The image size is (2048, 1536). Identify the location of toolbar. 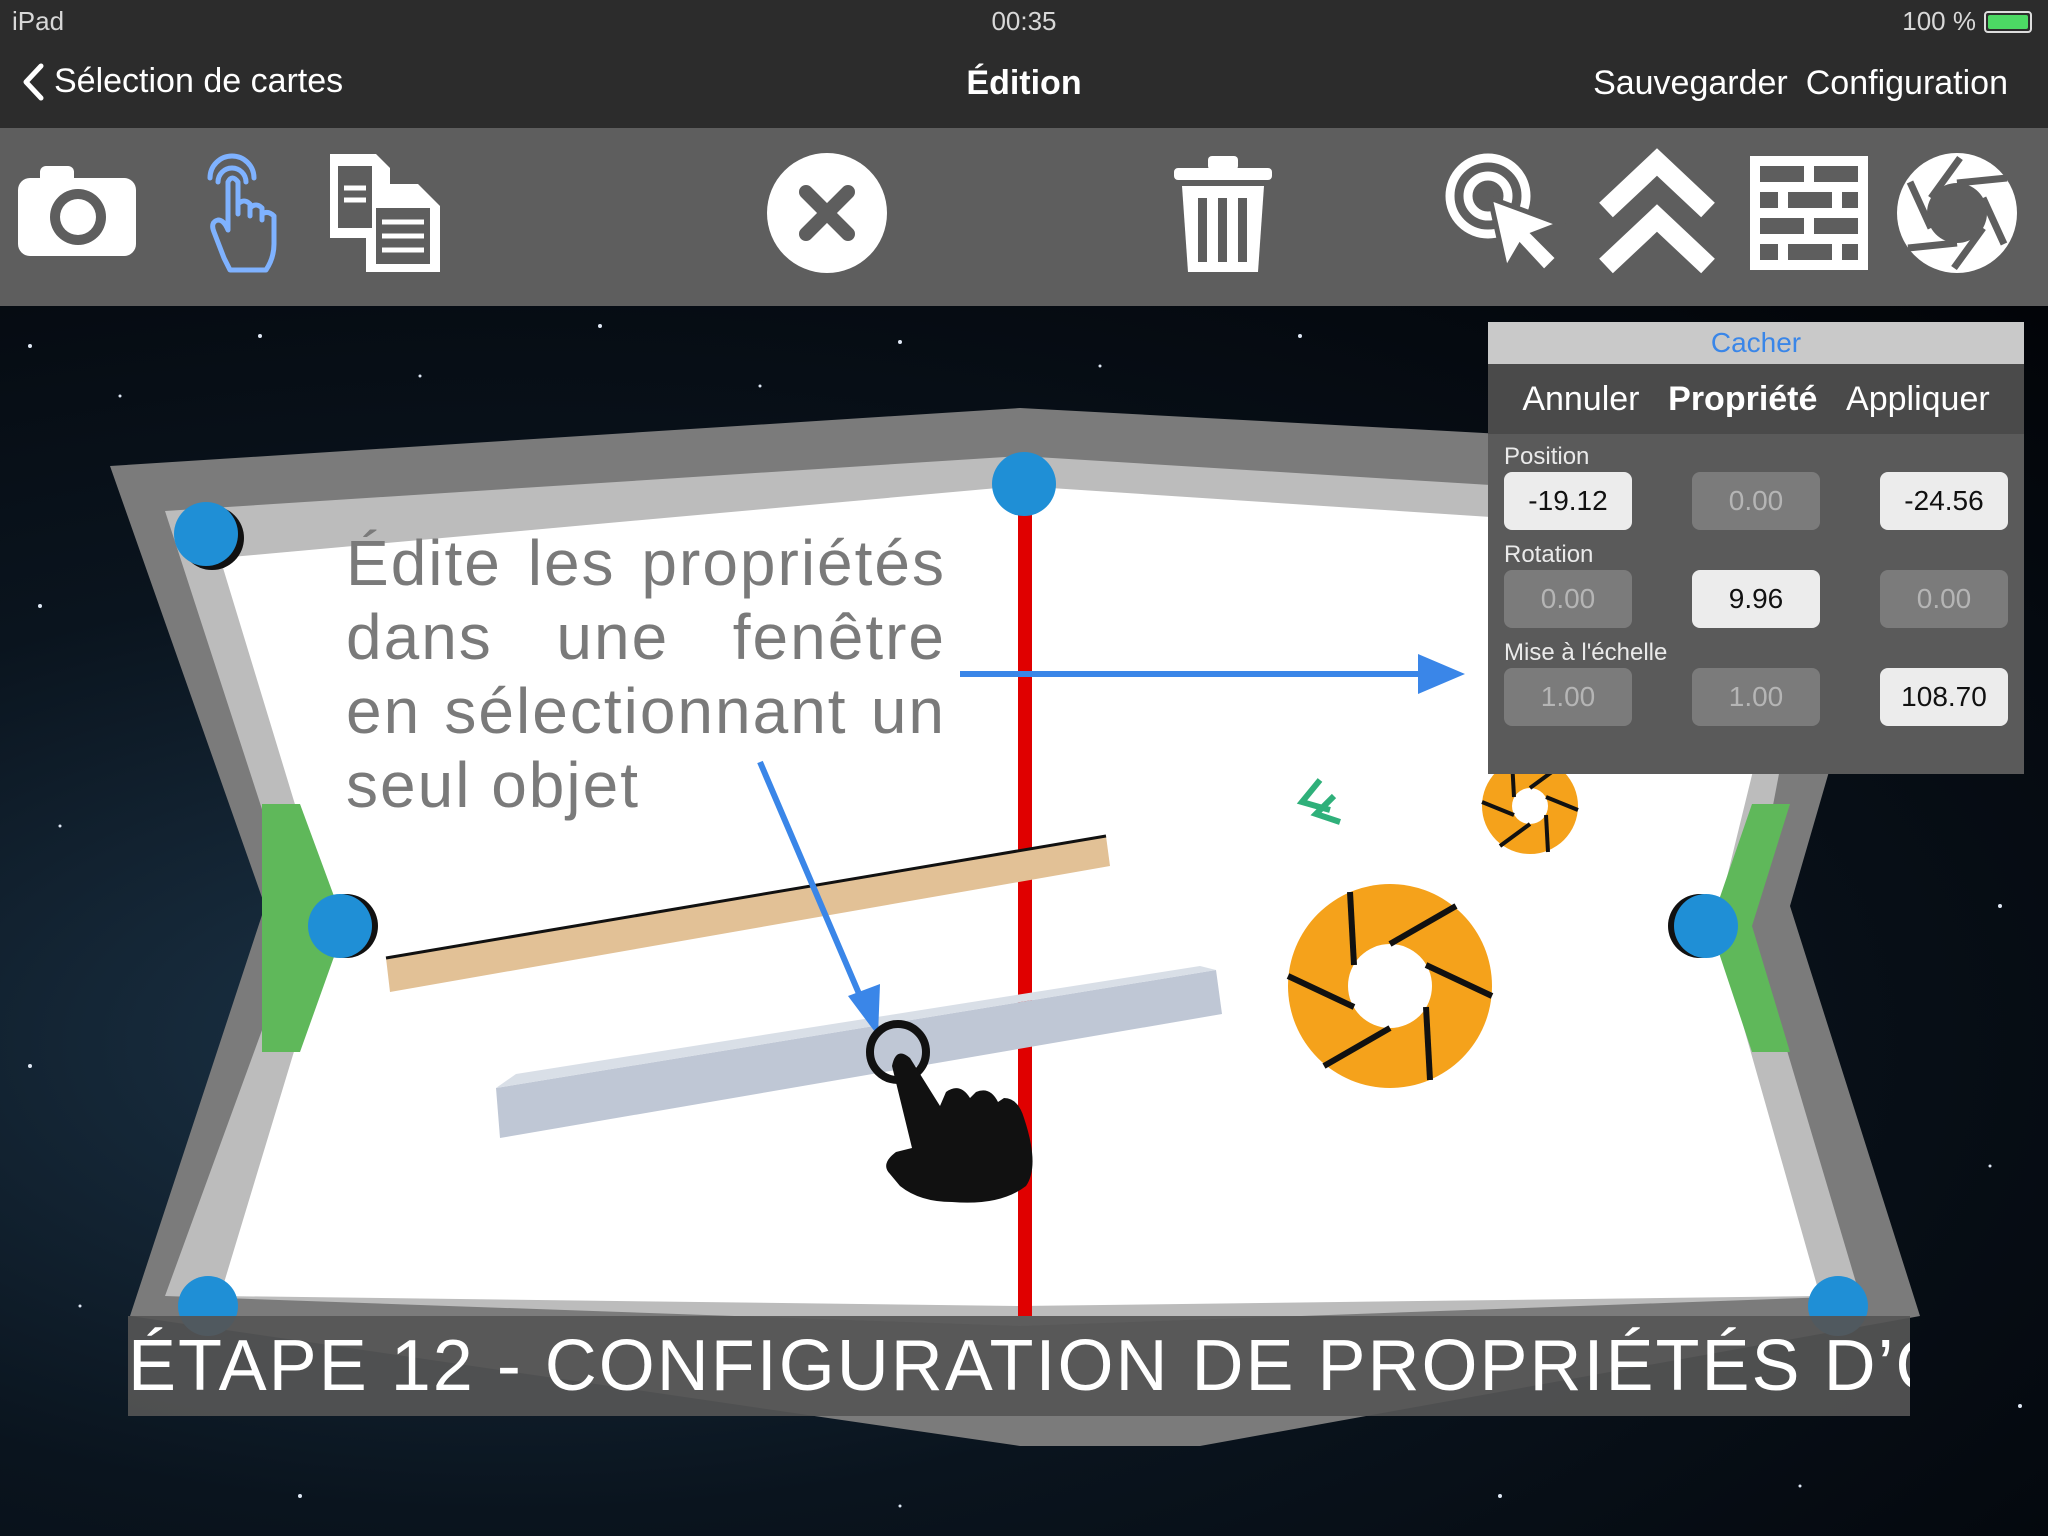
(1024, 217).